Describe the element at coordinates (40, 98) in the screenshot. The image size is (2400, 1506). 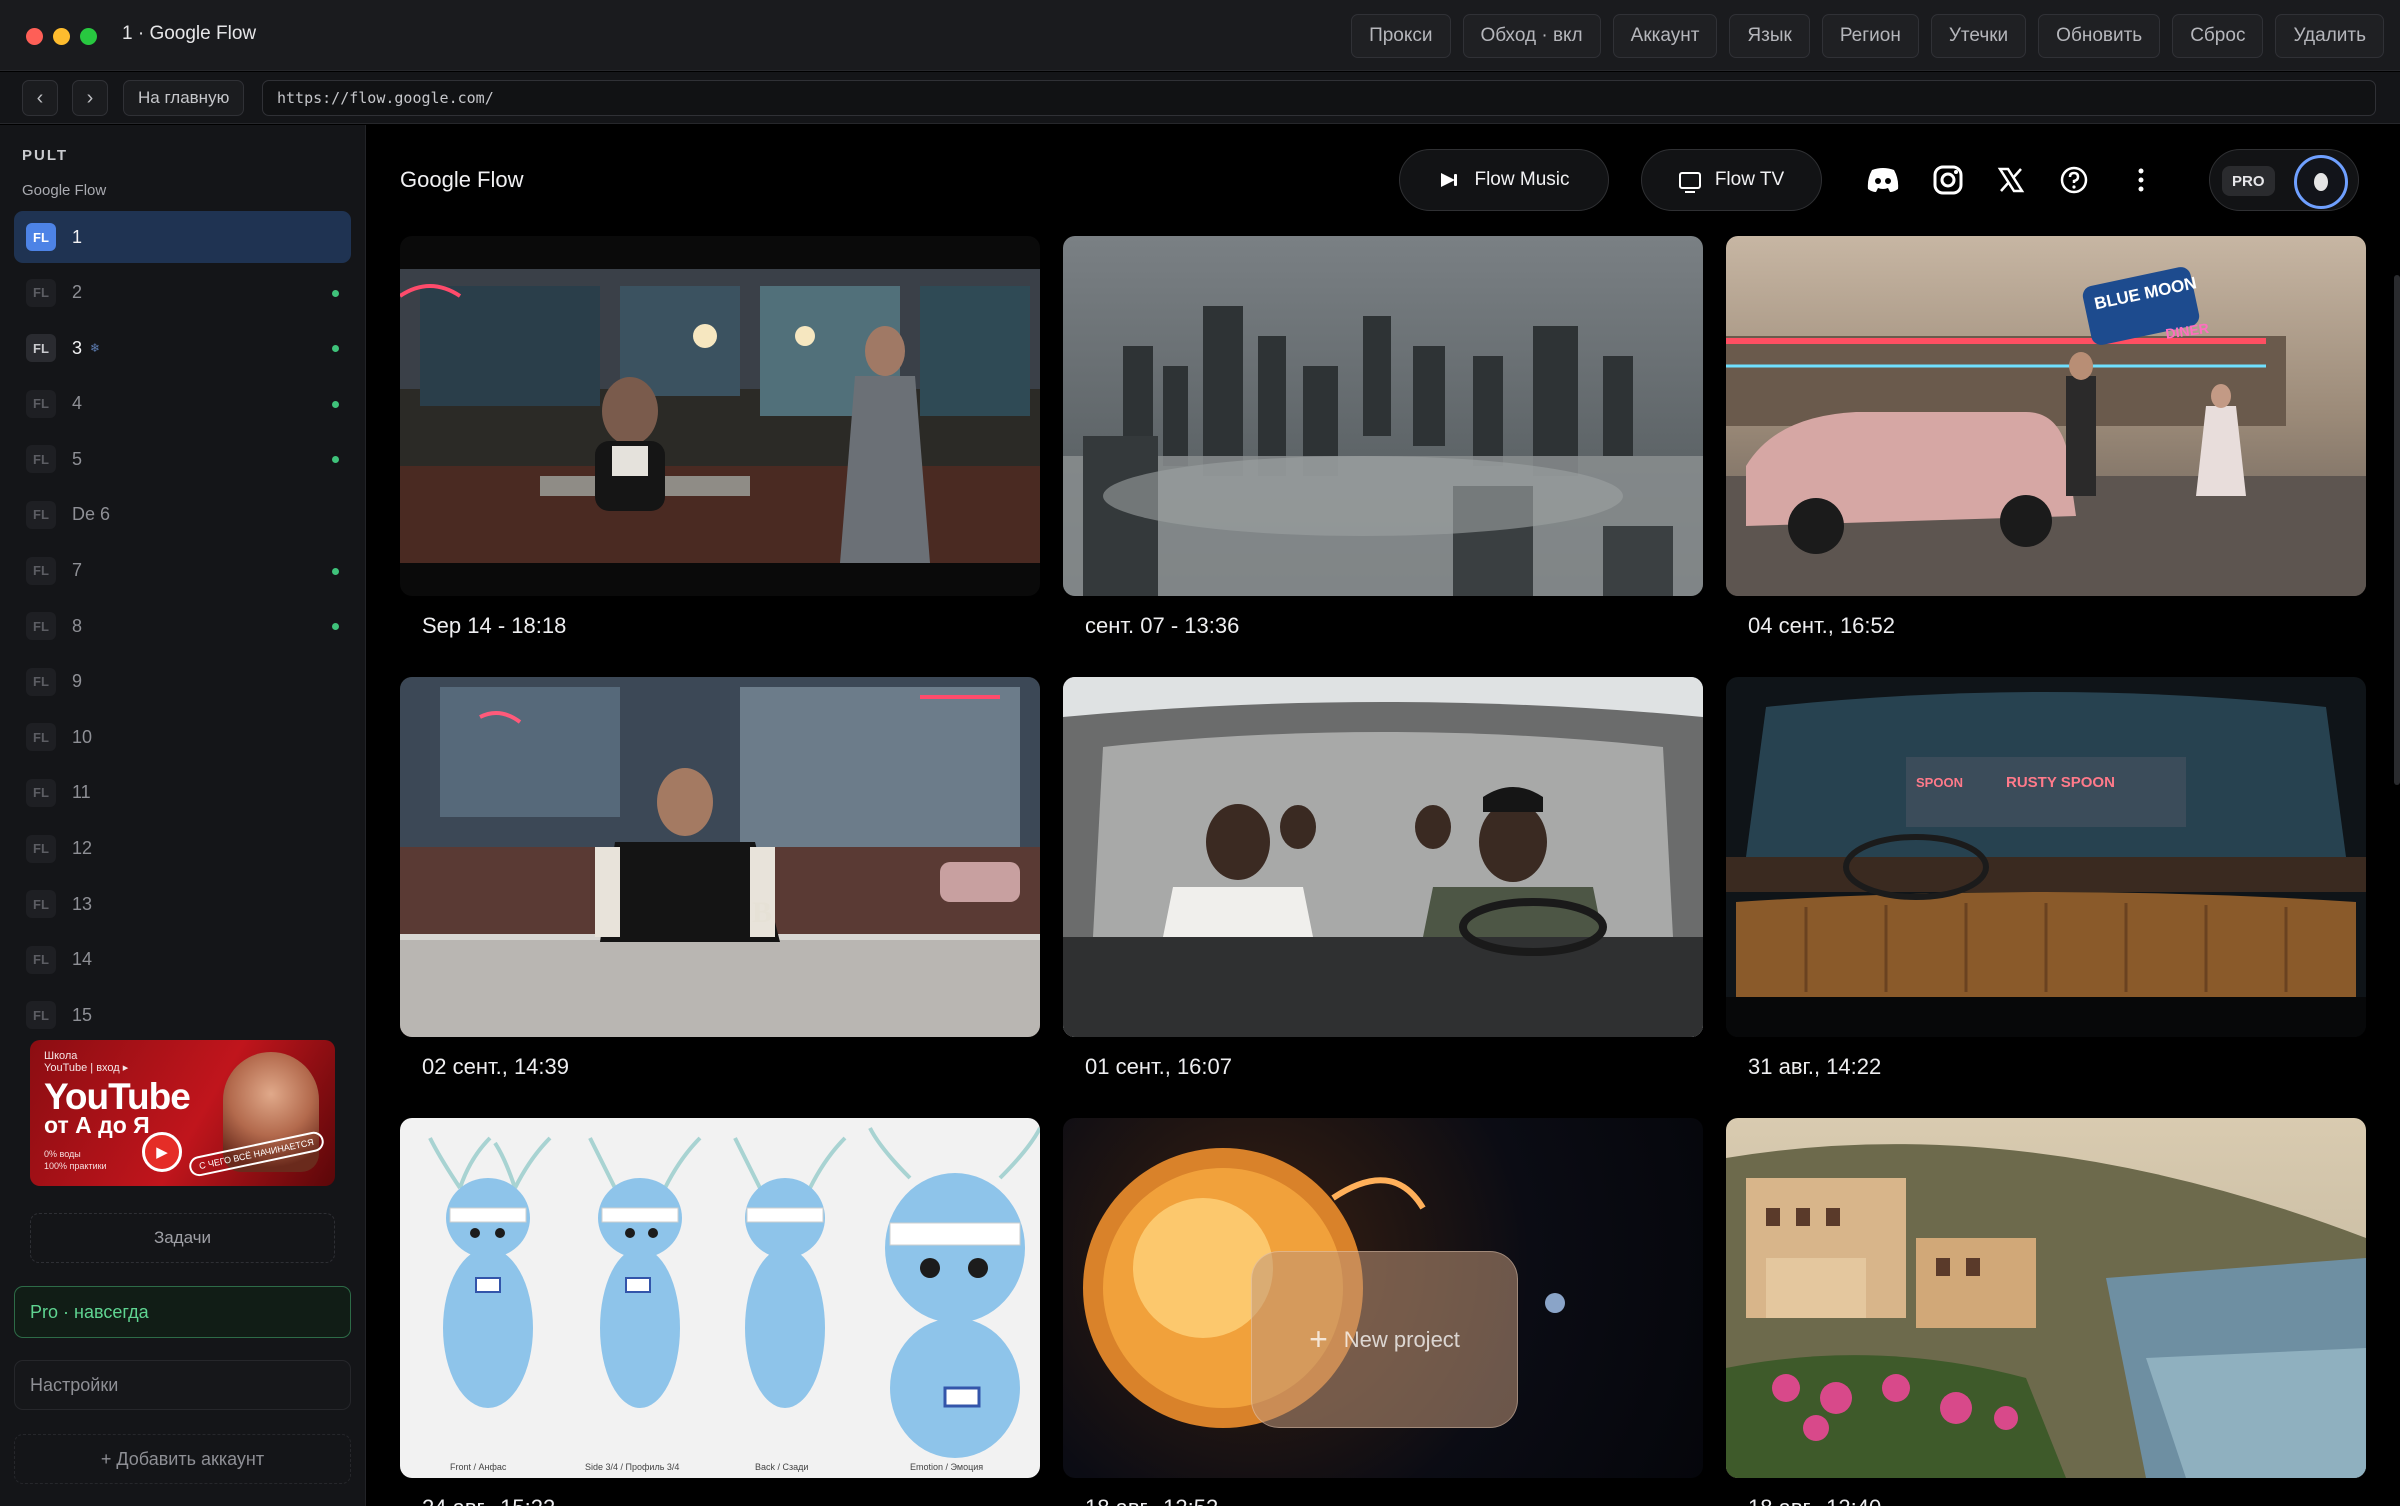
I see `back-button: ‹` at that location.